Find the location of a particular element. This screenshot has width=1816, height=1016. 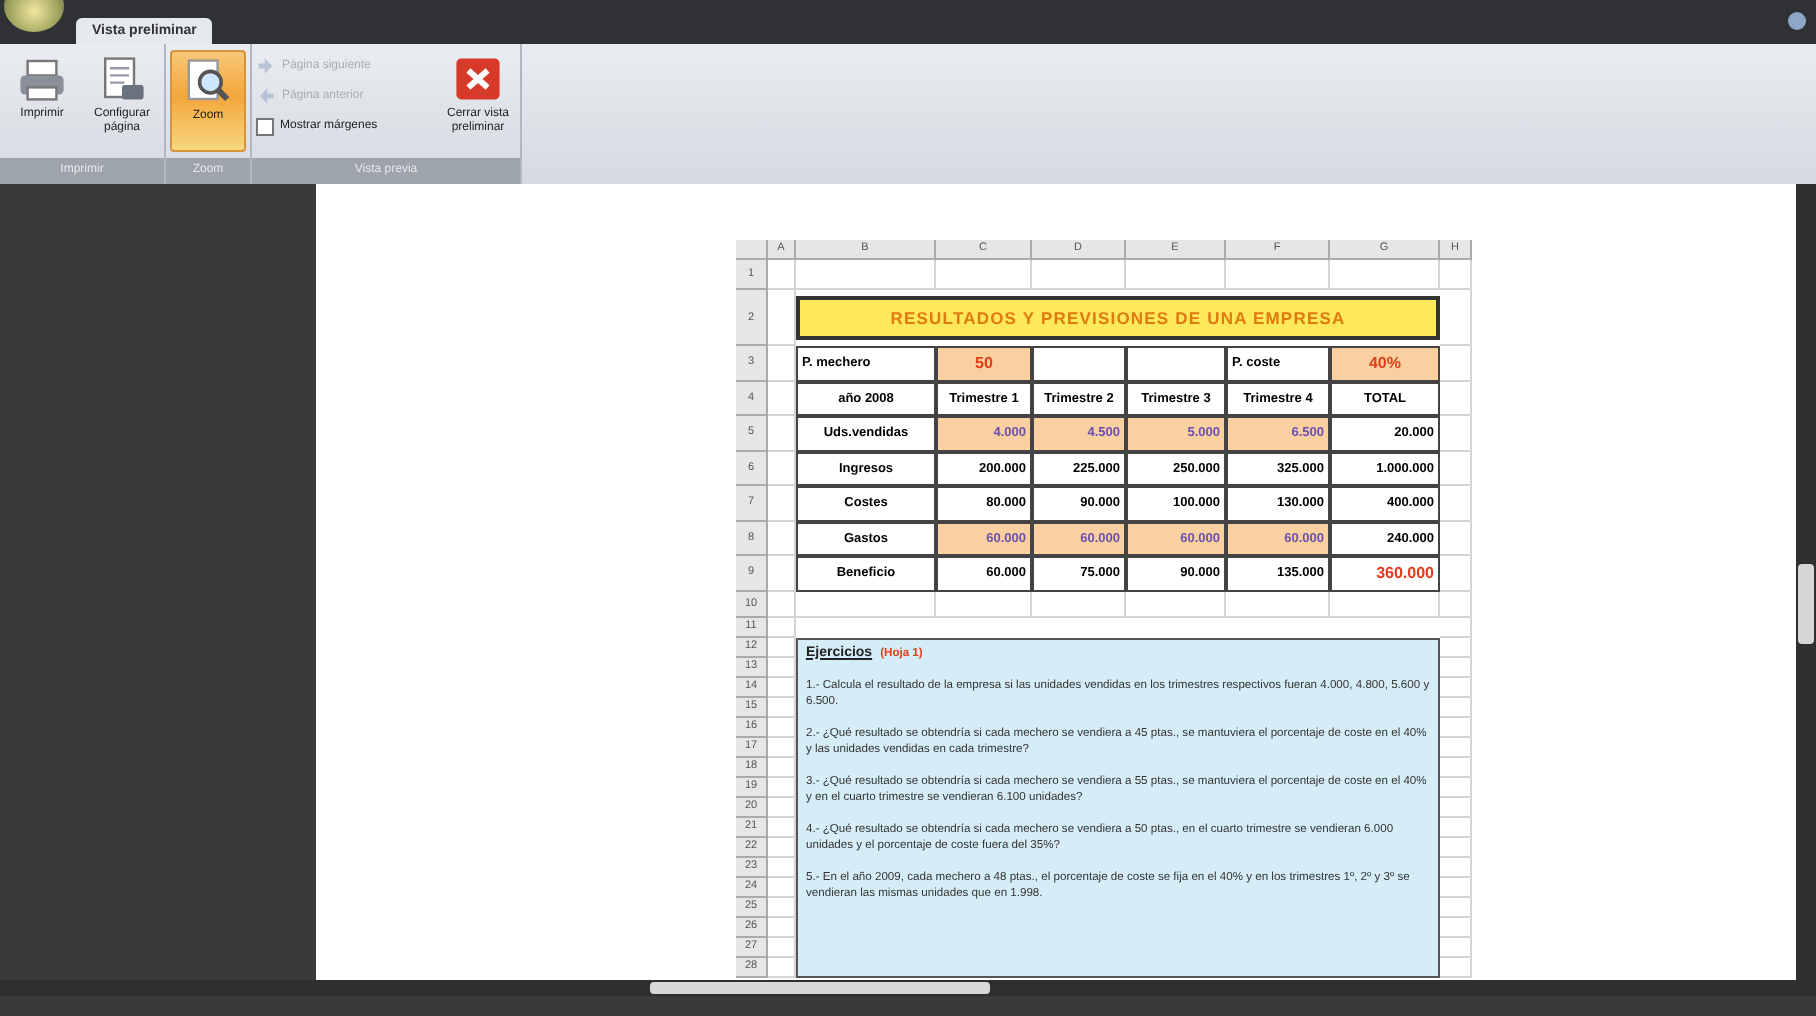

left-arrow-icon is located at coordinates (266, 96).